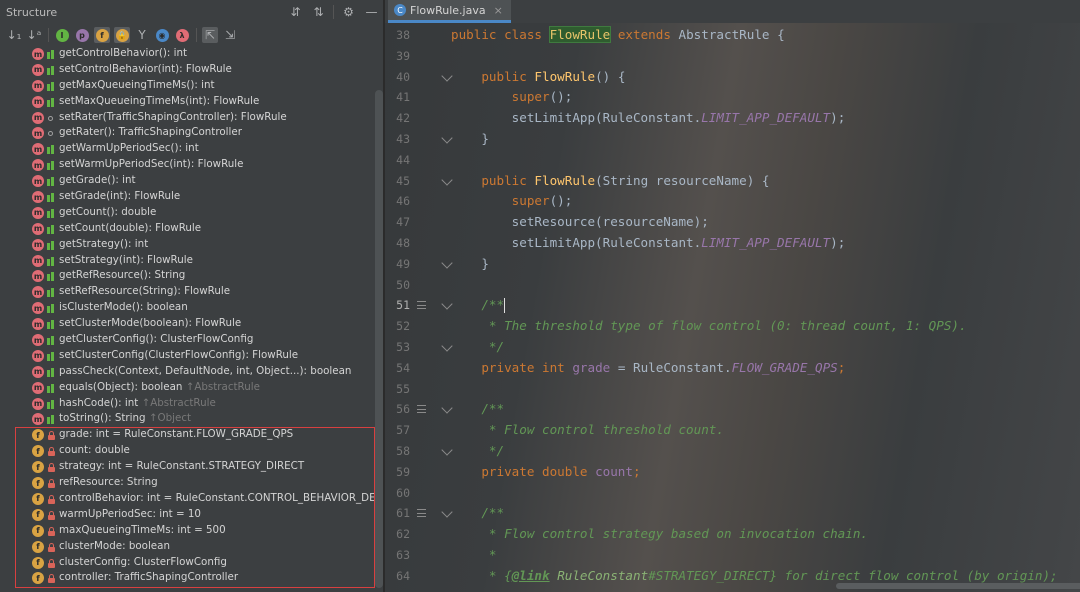 Image resolution: width=1080 pixels, height=592 pixels. What do you see at coordinates (102, 35) in the screenshot?
I see `show-fields-icon: f` at bounding box center [102, 35].